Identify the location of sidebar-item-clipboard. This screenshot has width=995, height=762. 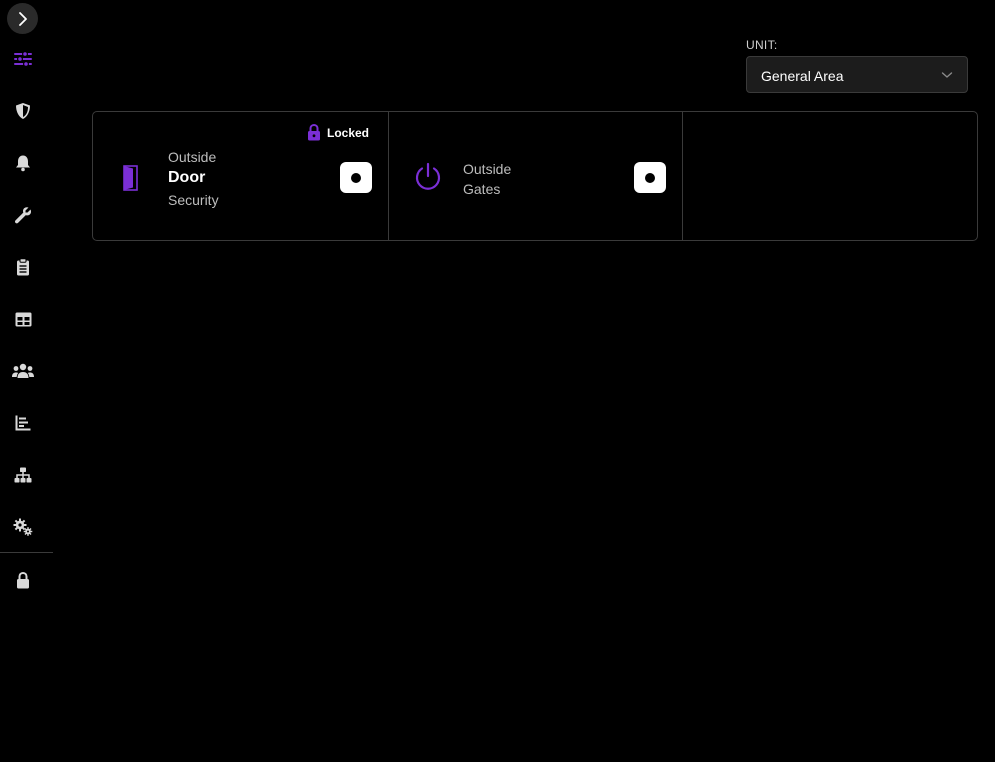
(23, 267).